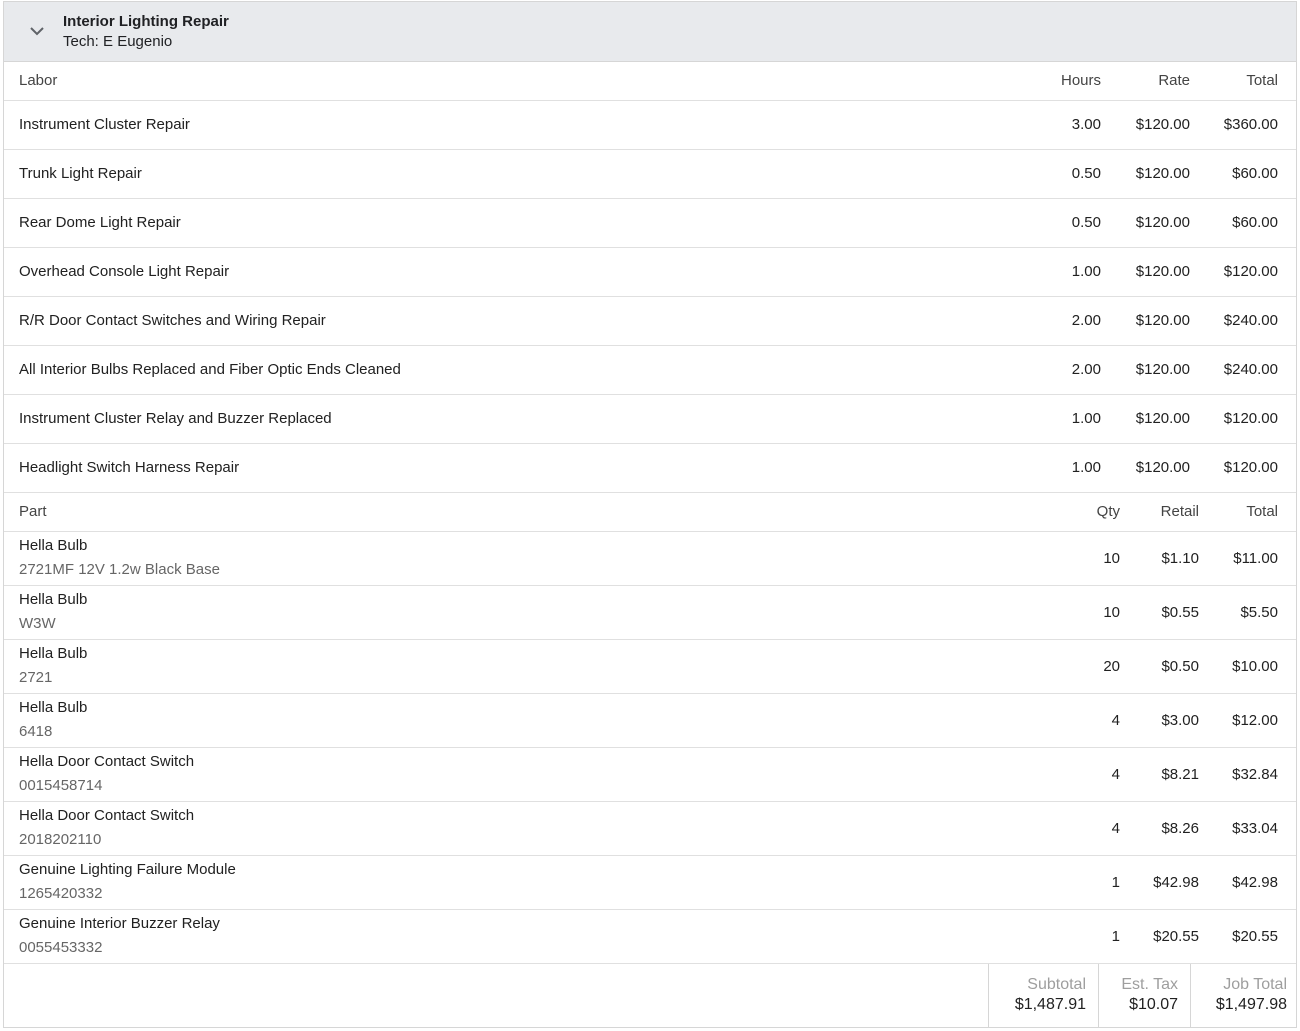  What do you see at coordinates (37, 31) in the screenshot?
I see `chevron-down-icon` at bounding box center [37, 31].